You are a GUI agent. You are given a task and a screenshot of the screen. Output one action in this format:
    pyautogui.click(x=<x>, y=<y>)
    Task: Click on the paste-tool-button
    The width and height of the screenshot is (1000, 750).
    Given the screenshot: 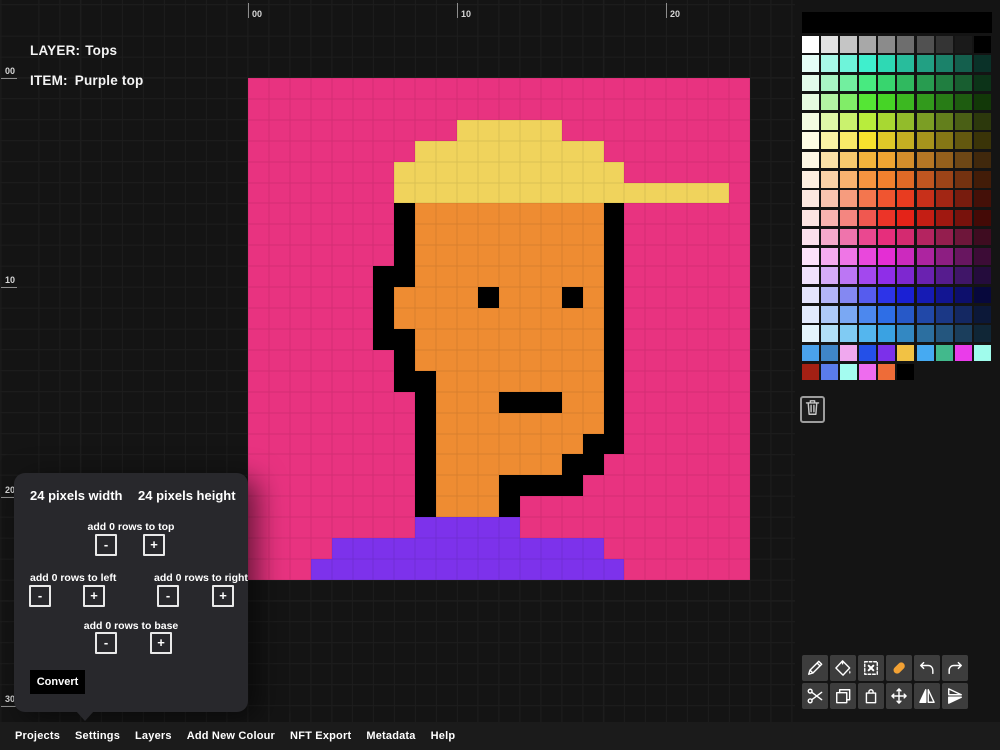 What is the action you would take?
    pyautogui.click(x=871, y=696)
    